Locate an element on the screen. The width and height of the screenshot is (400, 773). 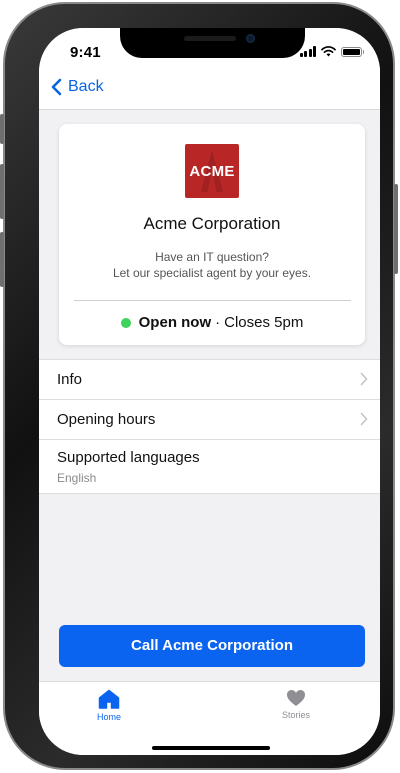
tab-home: Home is located at coordinates (109, 705).